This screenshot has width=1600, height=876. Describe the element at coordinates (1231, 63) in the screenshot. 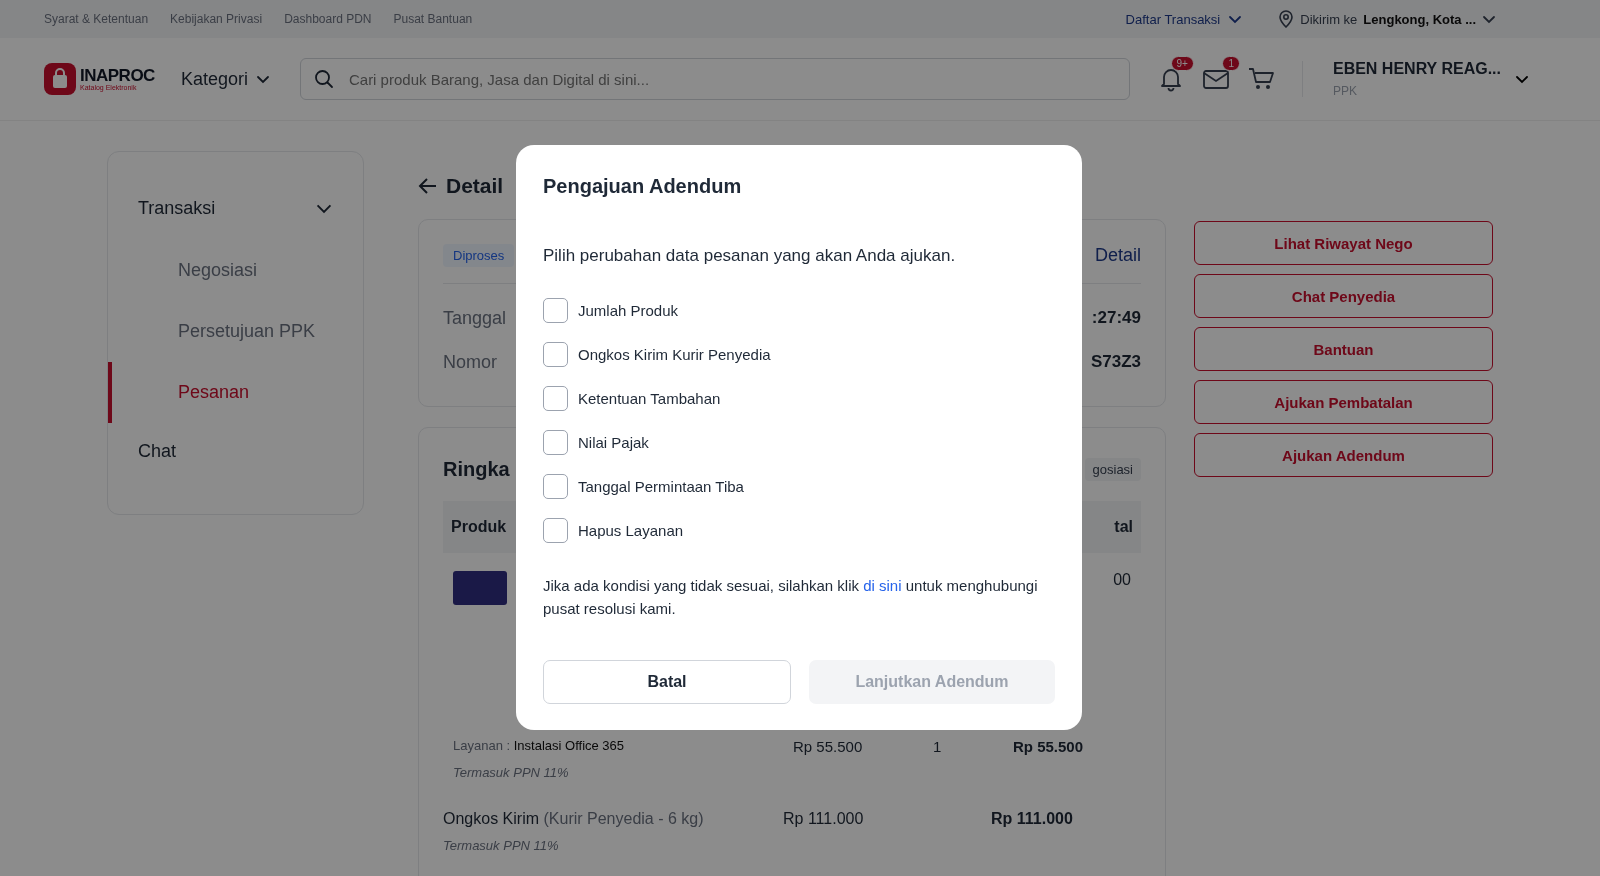

I see `message-badge: 1` at that location.